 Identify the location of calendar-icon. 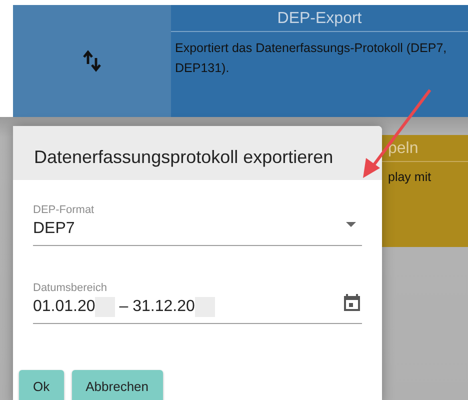
(352, 302).